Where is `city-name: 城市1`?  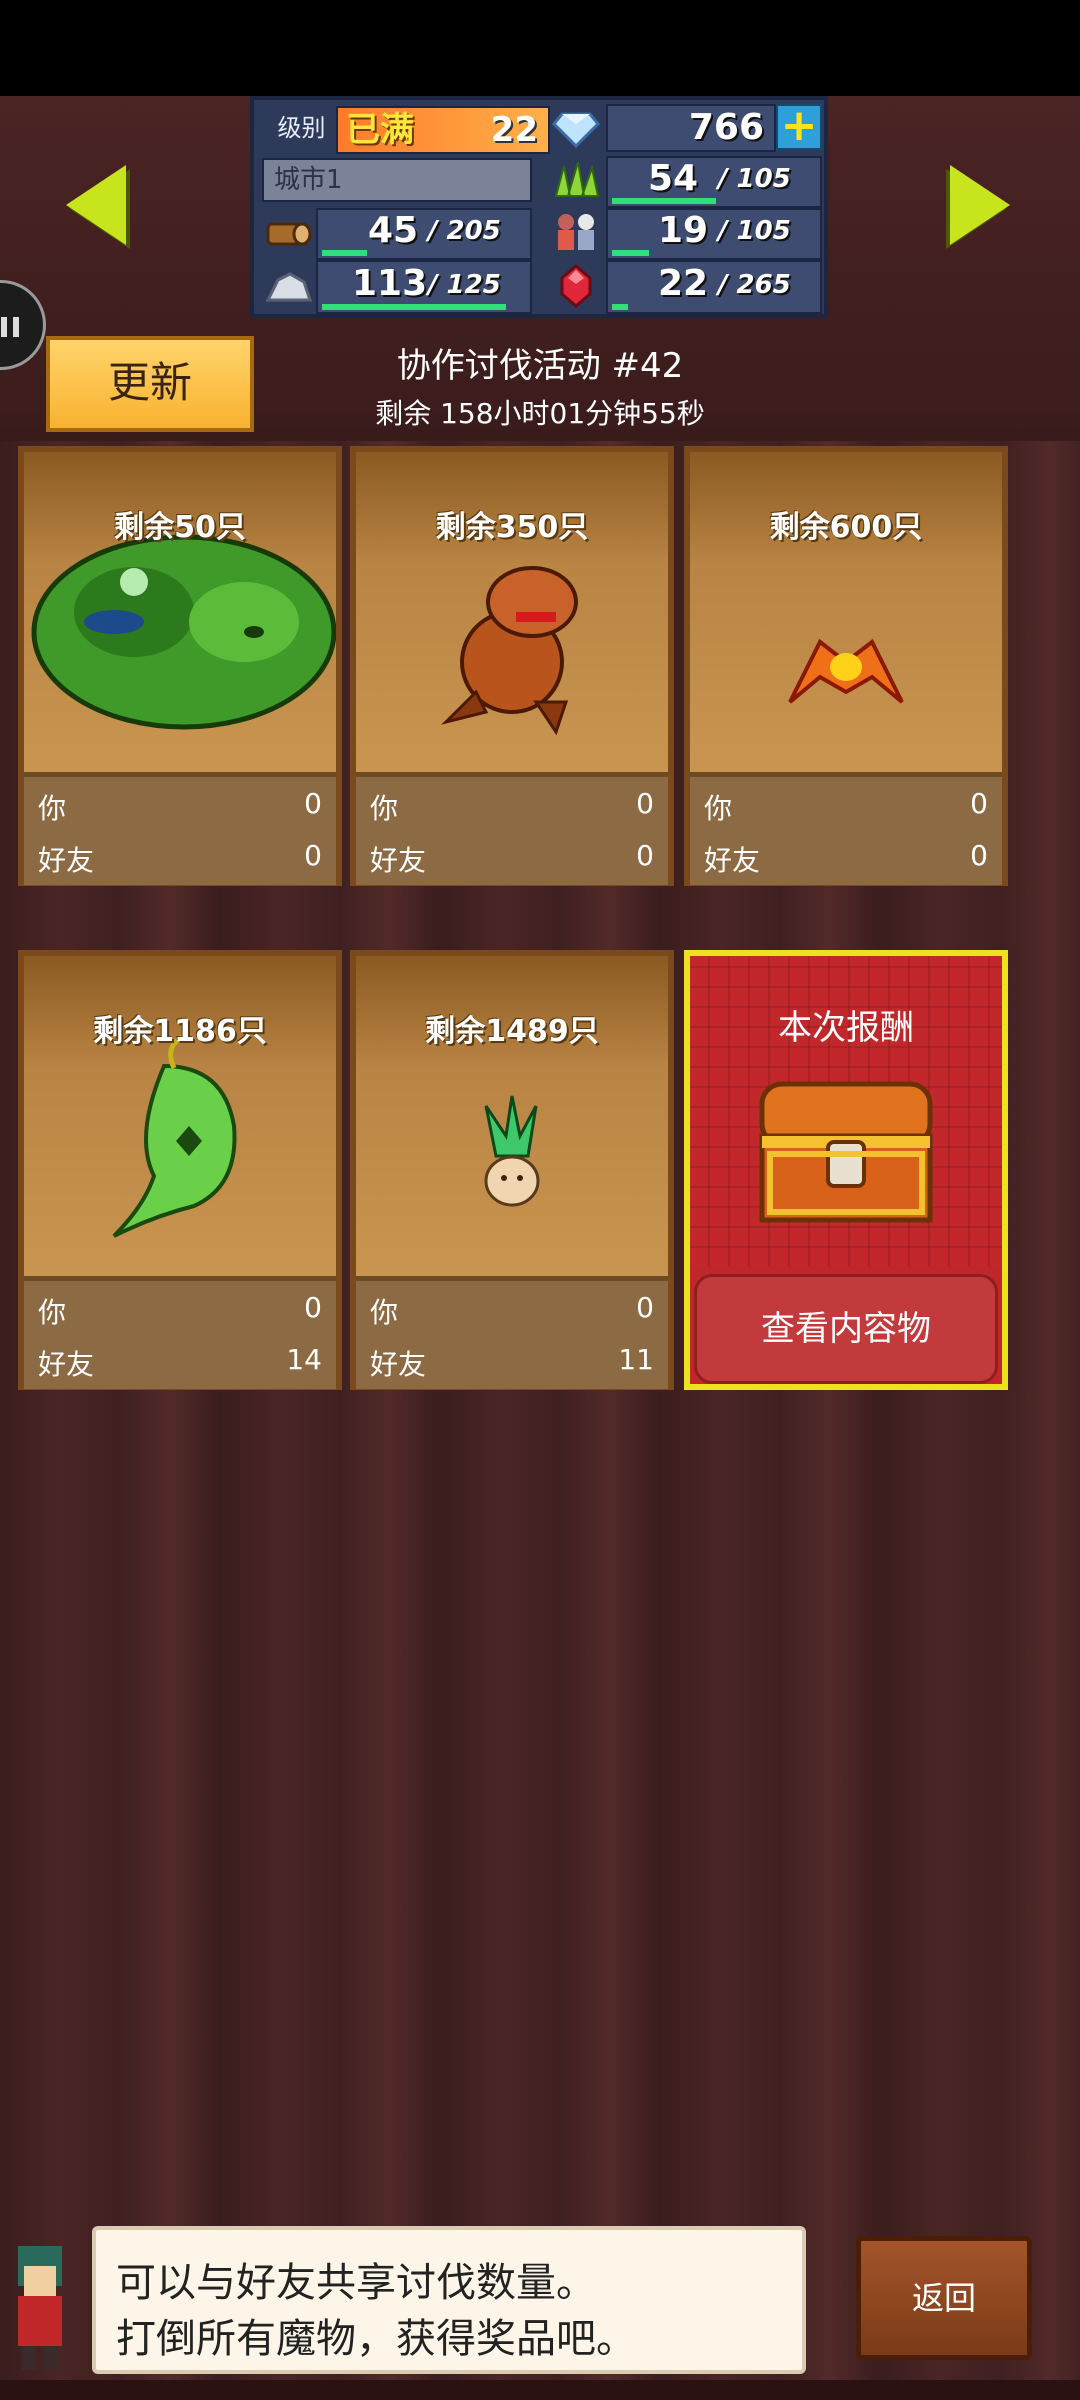 city-name: 城市1 is located at coordinates (397, 180).